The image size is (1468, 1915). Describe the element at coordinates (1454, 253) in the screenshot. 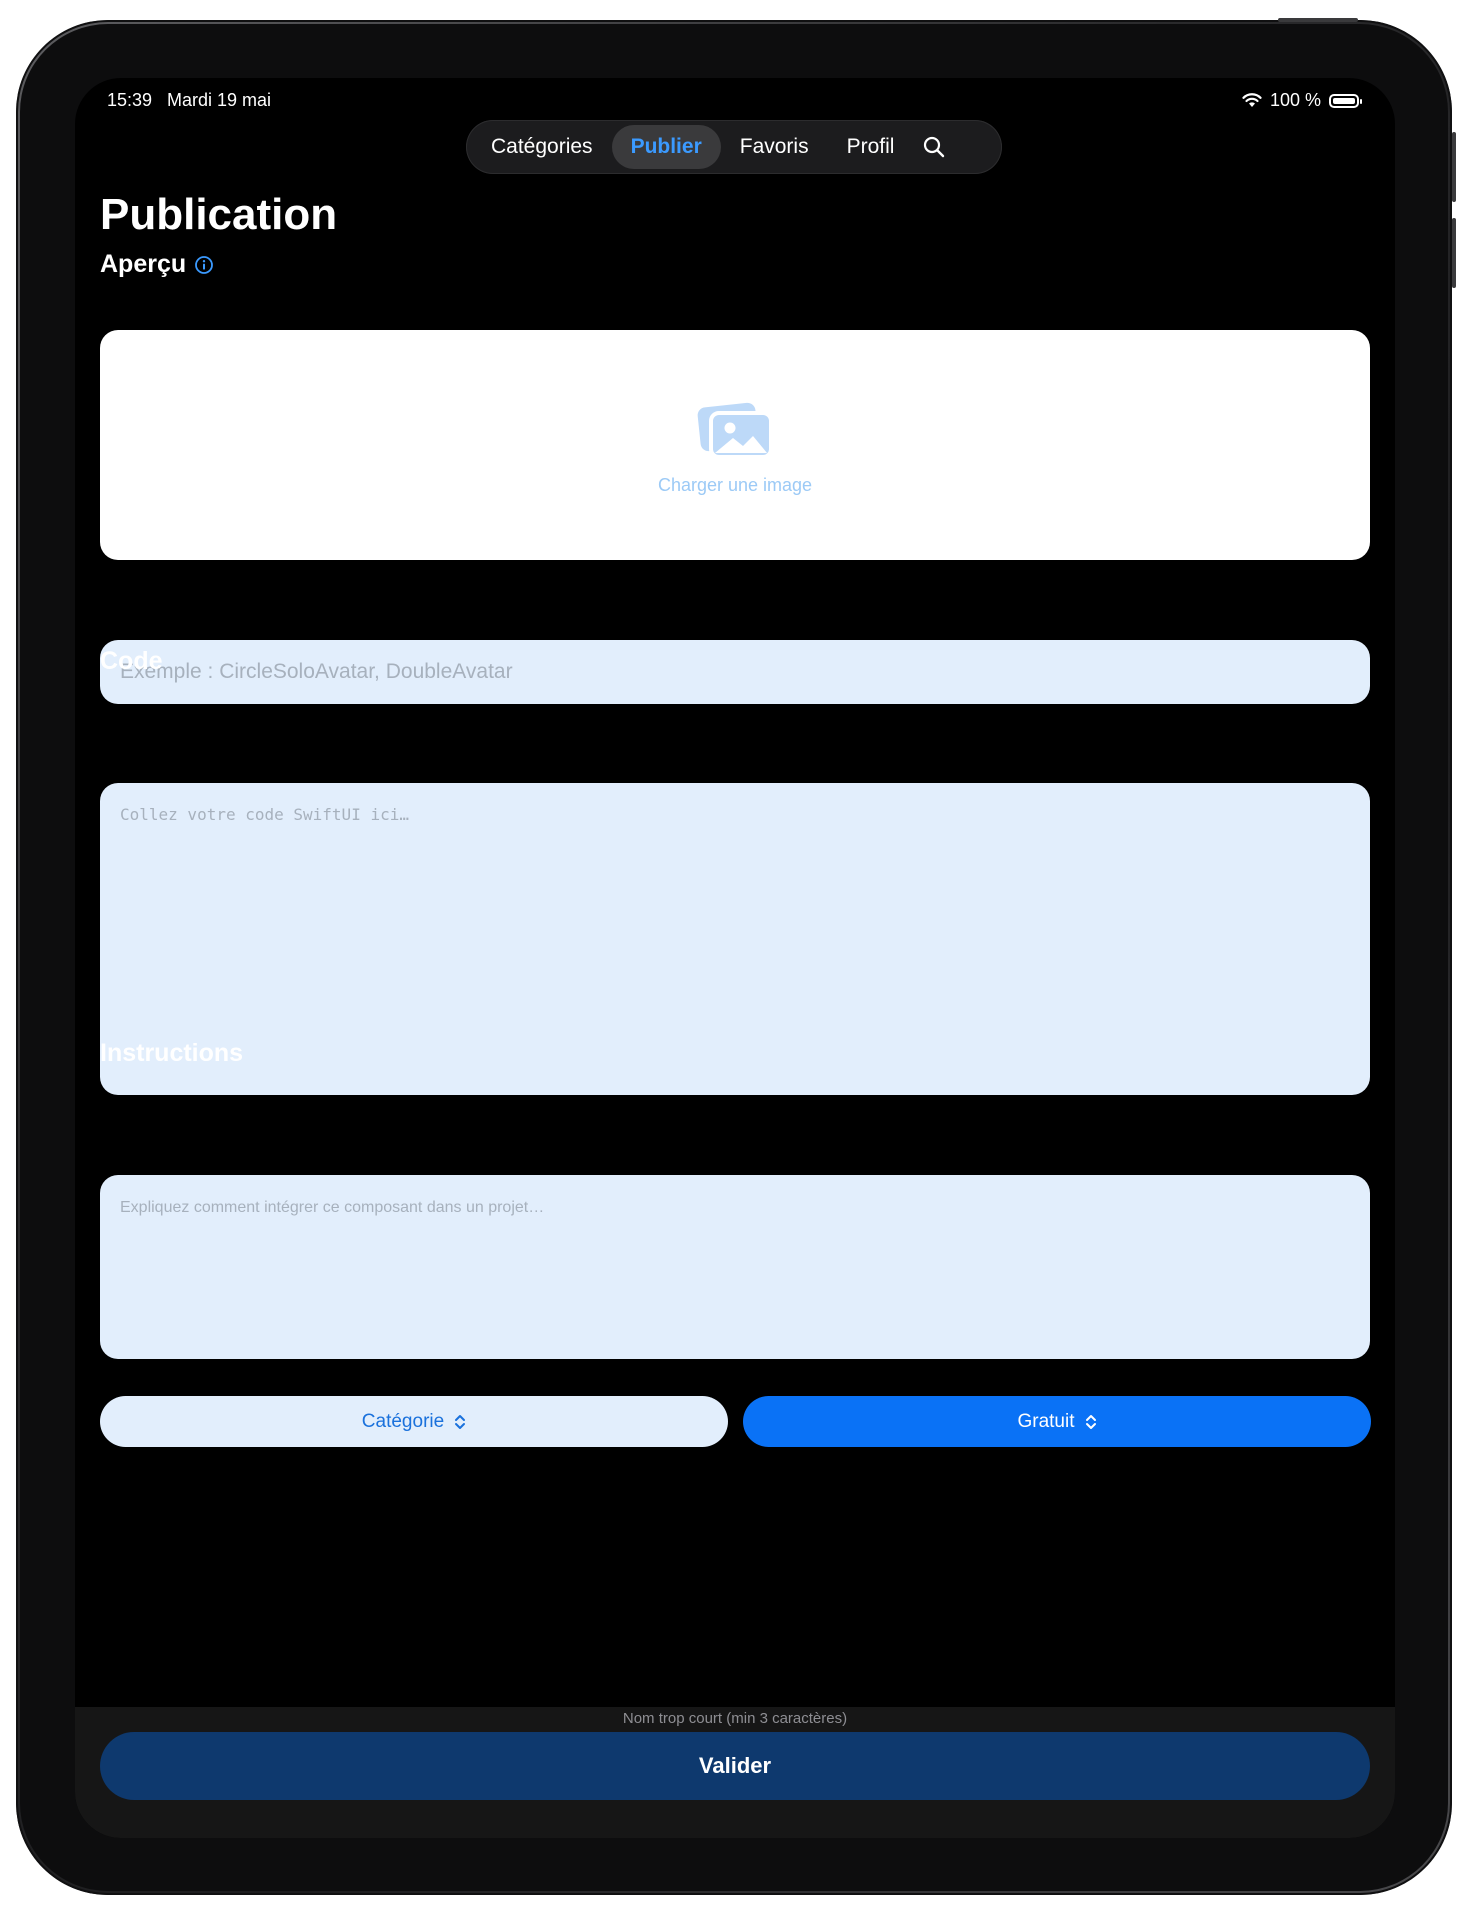

I see `volume-down-button` at that location.